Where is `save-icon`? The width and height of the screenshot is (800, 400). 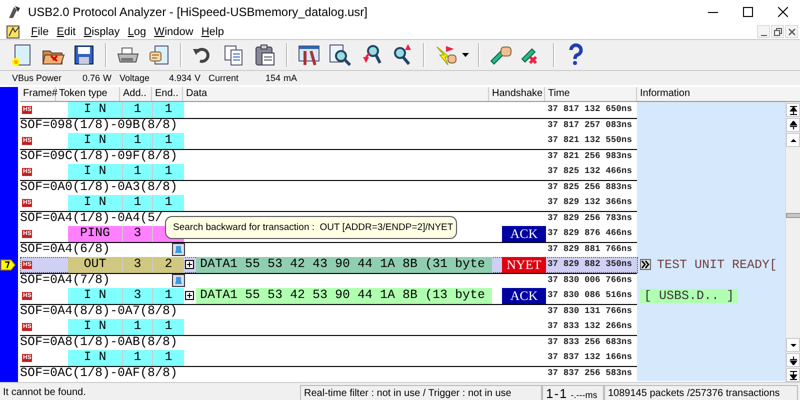 save-icon is located at coordinates (84, 55).